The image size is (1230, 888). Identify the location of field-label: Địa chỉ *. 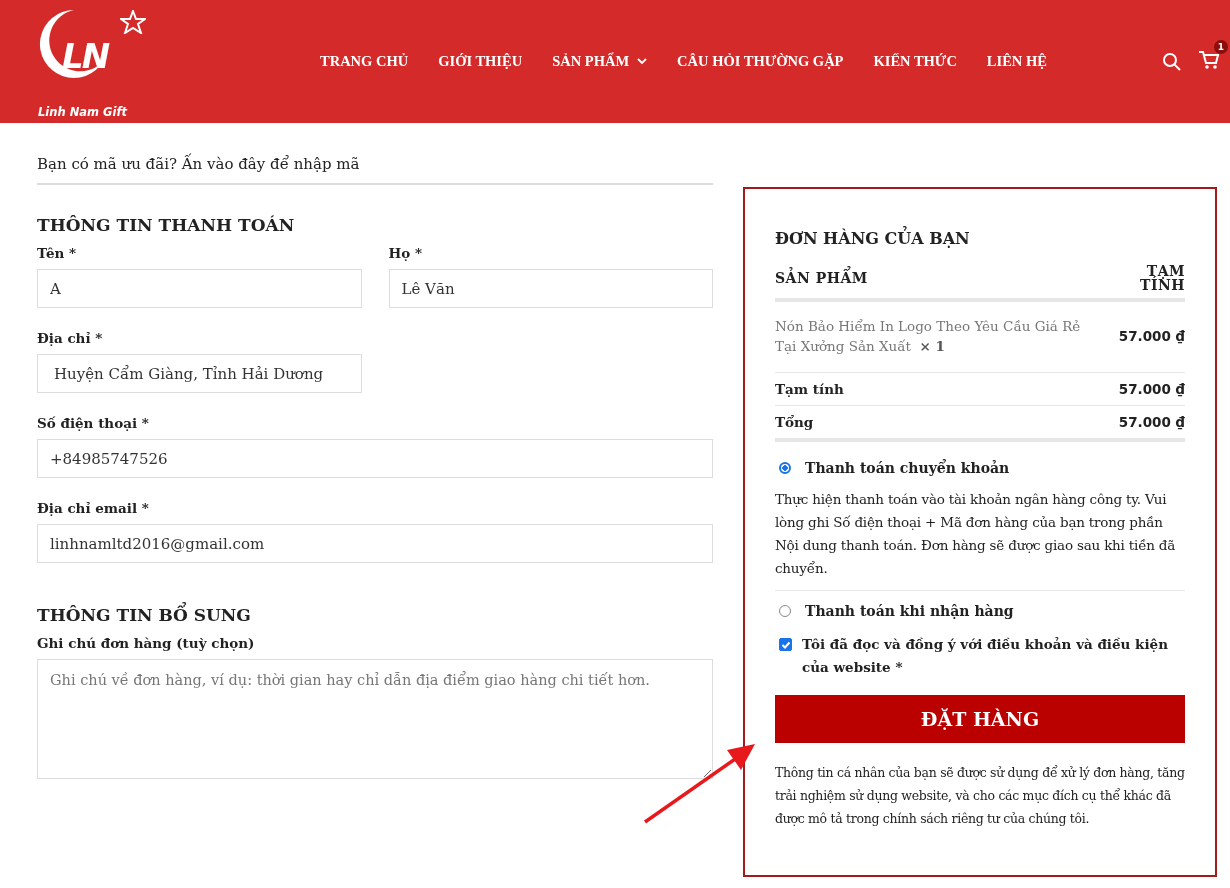
(70, 338).